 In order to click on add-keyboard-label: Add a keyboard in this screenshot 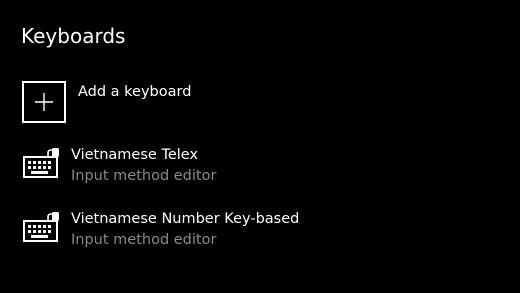, I will do `click(135, 92)`.